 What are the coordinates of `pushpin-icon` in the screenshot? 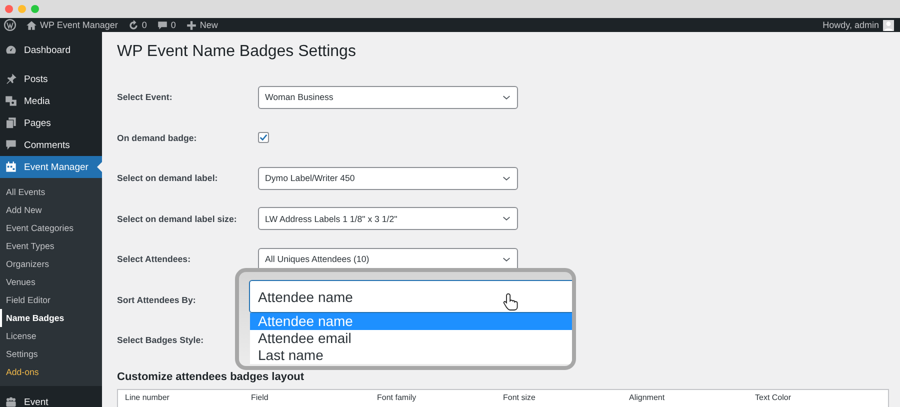 It's located at (11, 79).